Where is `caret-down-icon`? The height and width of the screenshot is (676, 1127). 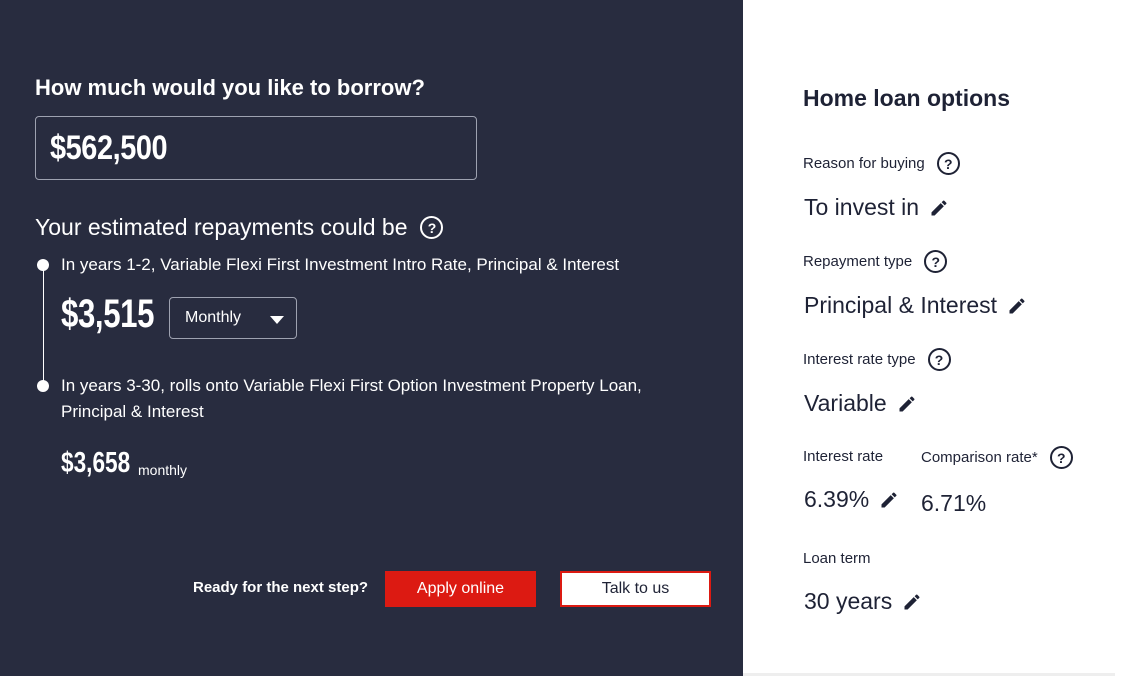 caret-down-icon is located at coordinates (277, 320).